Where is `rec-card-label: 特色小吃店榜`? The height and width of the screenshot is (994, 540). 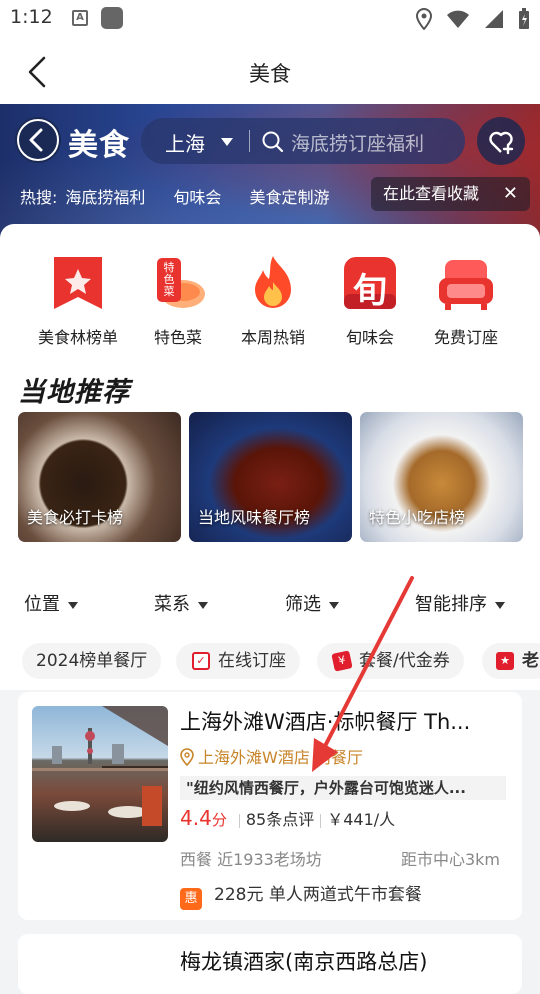 rec-card-label: 特色小吃店榜 is located at coordinates (417, 517).